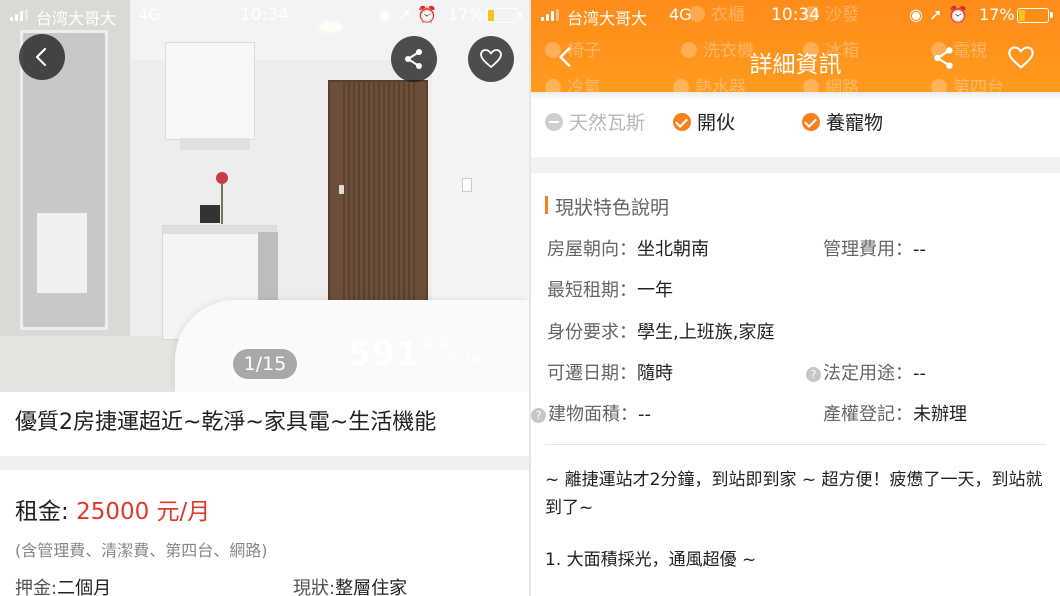 The image size is (1060, 596). I want to click on rent-note: (含管理費、清潔費、第四台、網路), so click(141, 550).